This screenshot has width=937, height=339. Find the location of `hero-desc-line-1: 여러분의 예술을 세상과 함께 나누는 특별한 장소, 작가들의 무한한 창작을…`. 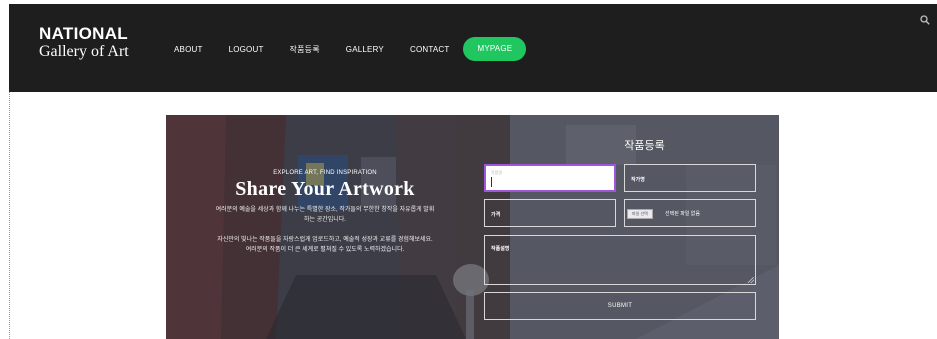

hero-desc-line-1: 여러분의 예술을 세상과 함께 나누는 특별한 장소, 작가들의 무한한 창작을… is located at coordinates (325, 210).